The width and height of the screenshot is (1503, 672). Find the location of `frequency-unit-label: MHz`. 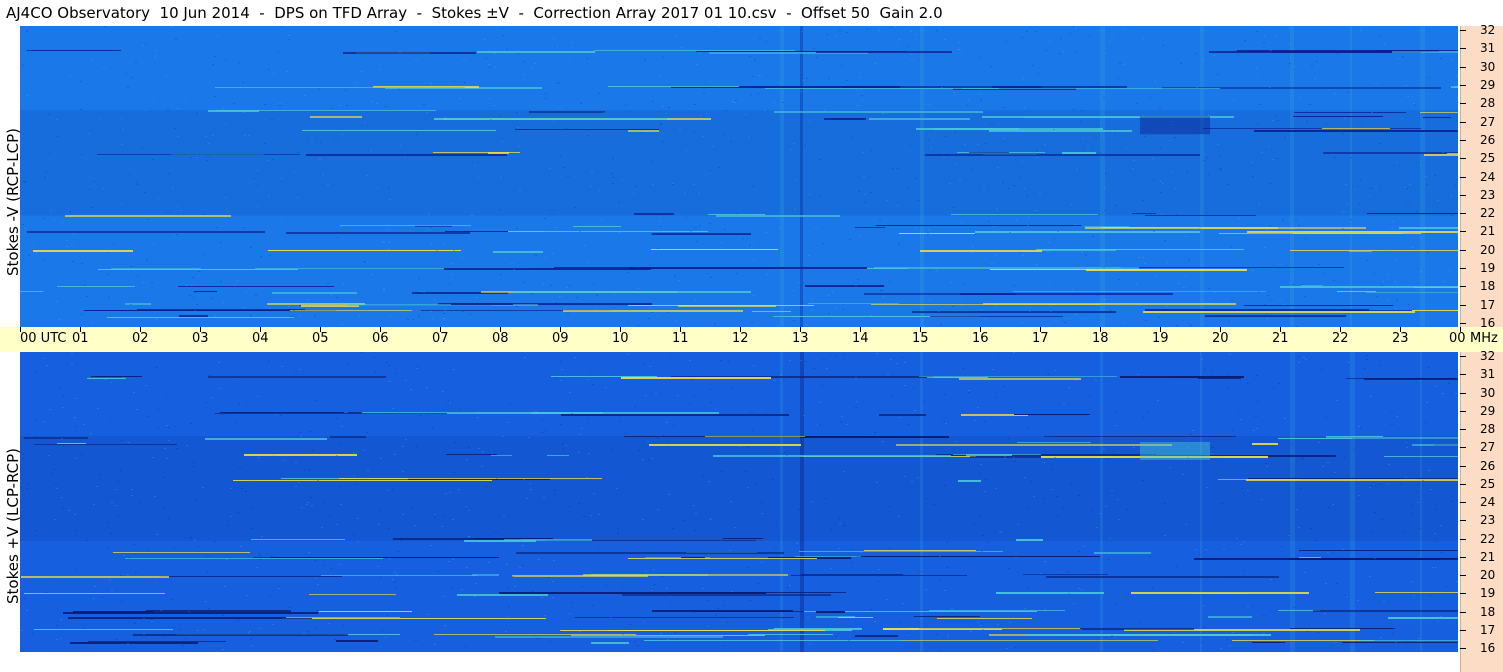

frequency-unit-label: MHz is located at coordinates (1484, 338).